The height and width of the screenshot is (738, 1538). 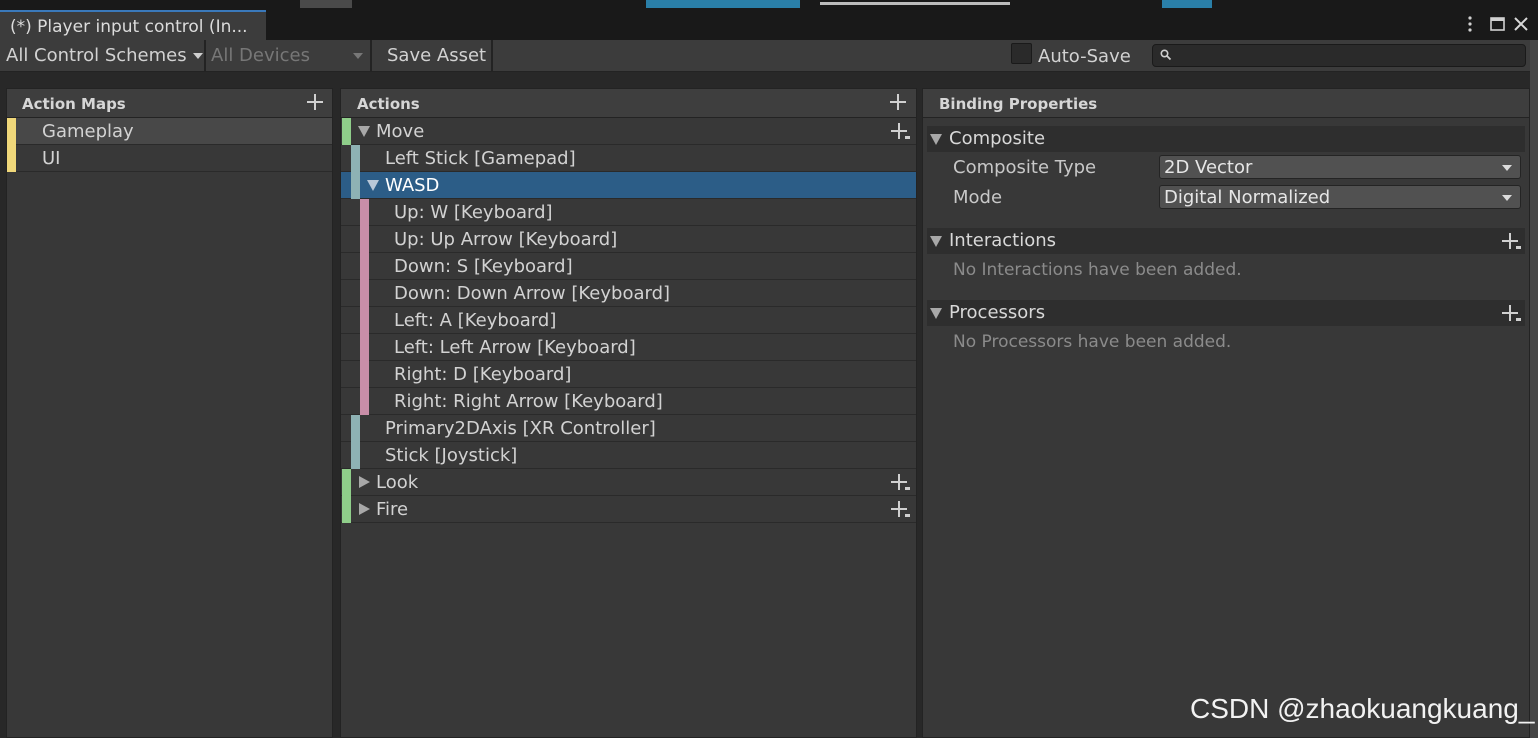 I want to click on part-binding-row: Down: Down Arrow [Keyboard], so click(x=628, y=293).